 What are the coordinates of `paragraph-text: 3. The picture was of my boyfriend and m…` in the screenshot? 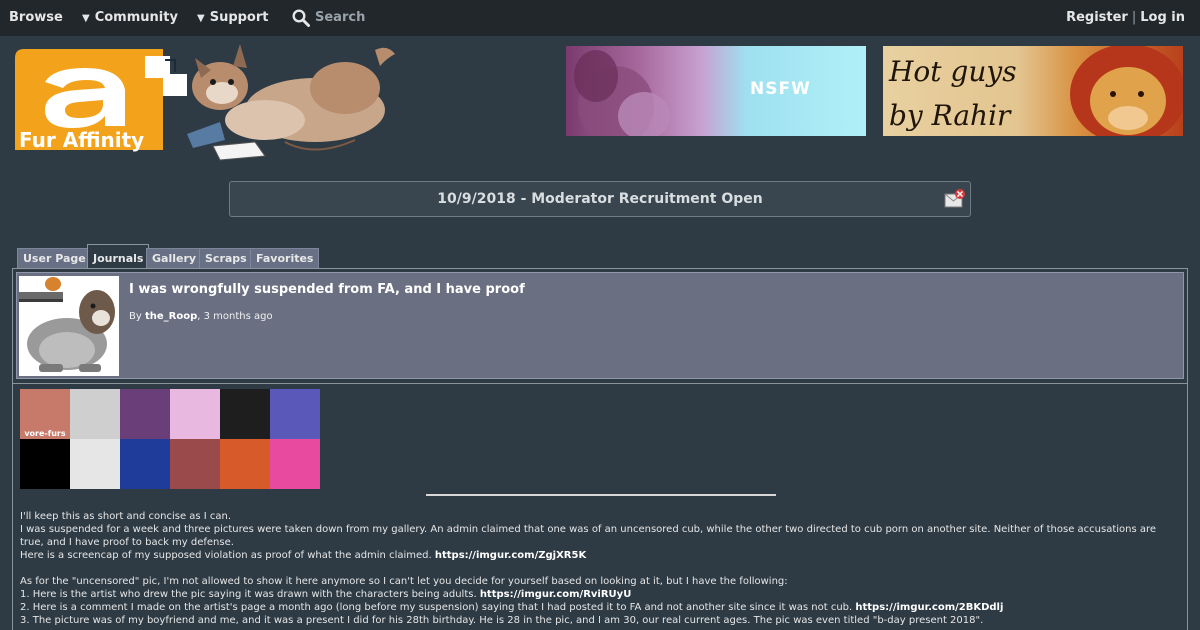 It's located at (502, 620).